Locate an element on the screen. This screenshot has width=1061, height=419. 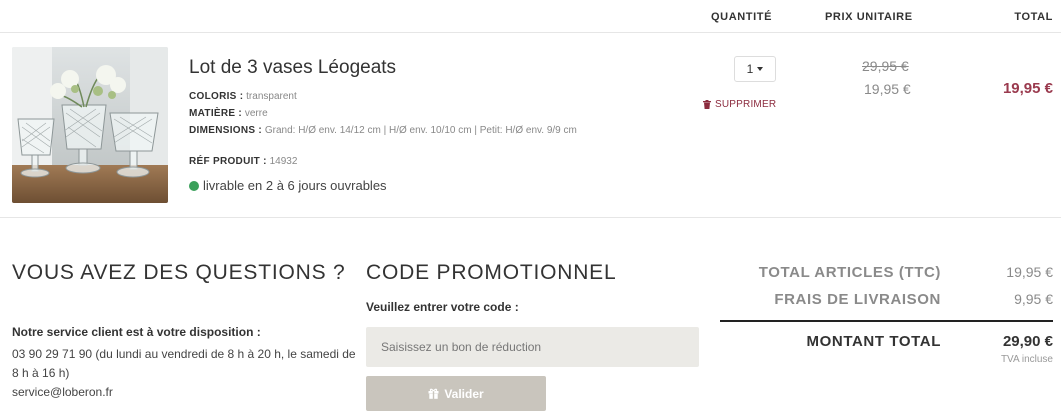
promo-title: CODE PROMOTIONNEL is located at coordinates (491, 272).